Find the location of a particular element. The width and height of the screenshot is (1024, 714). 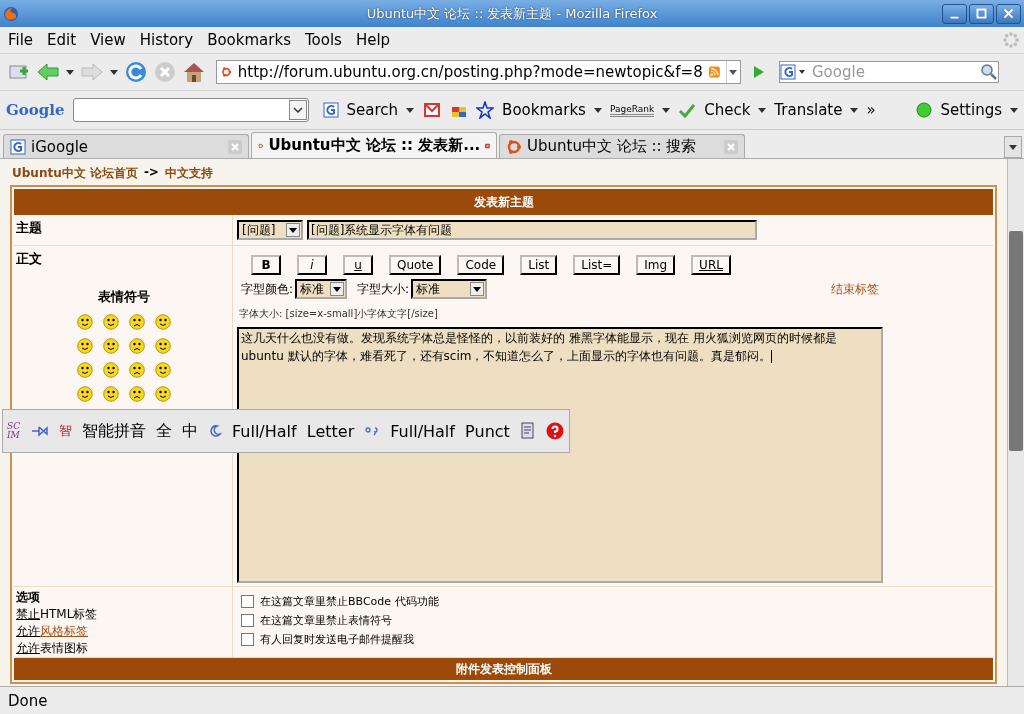

input-method-button: 智能拼音 is located at coordinates (114, 431).